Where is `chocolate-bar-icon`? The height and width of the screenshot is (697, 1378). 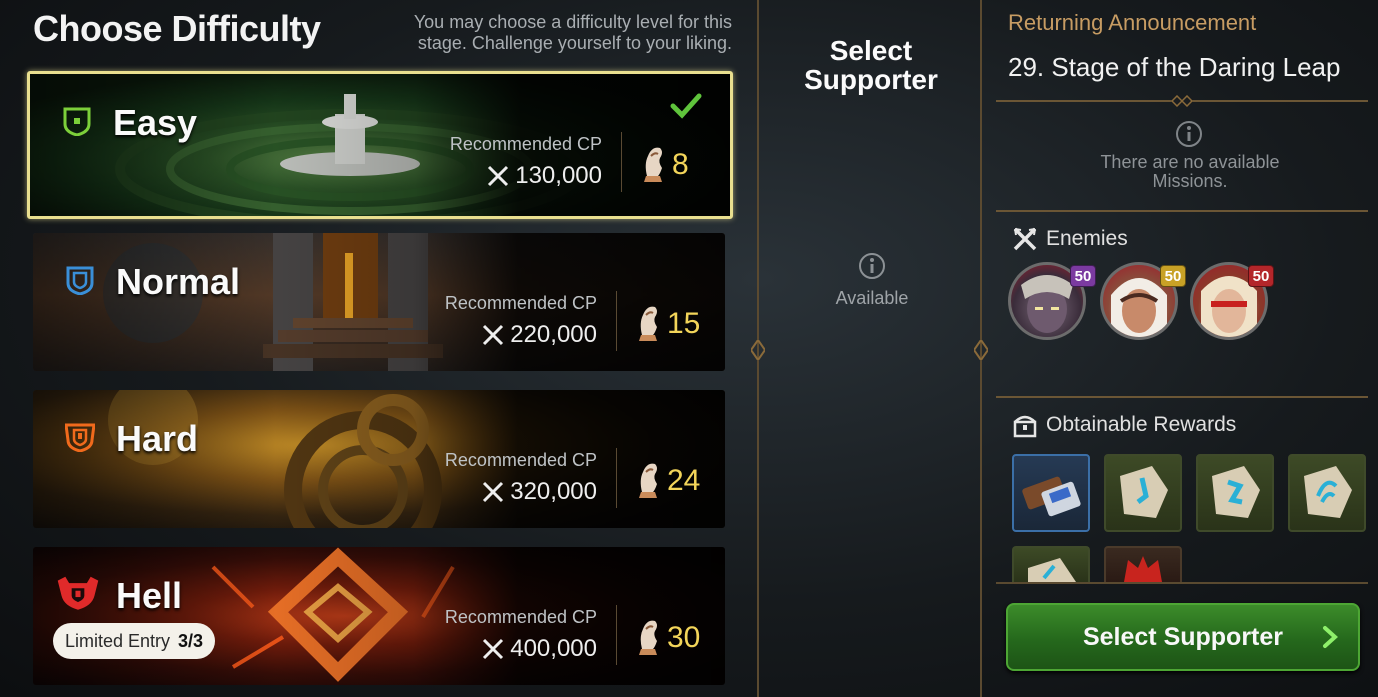
chocolate-bar-icon is located at coordinates (1051, 496).